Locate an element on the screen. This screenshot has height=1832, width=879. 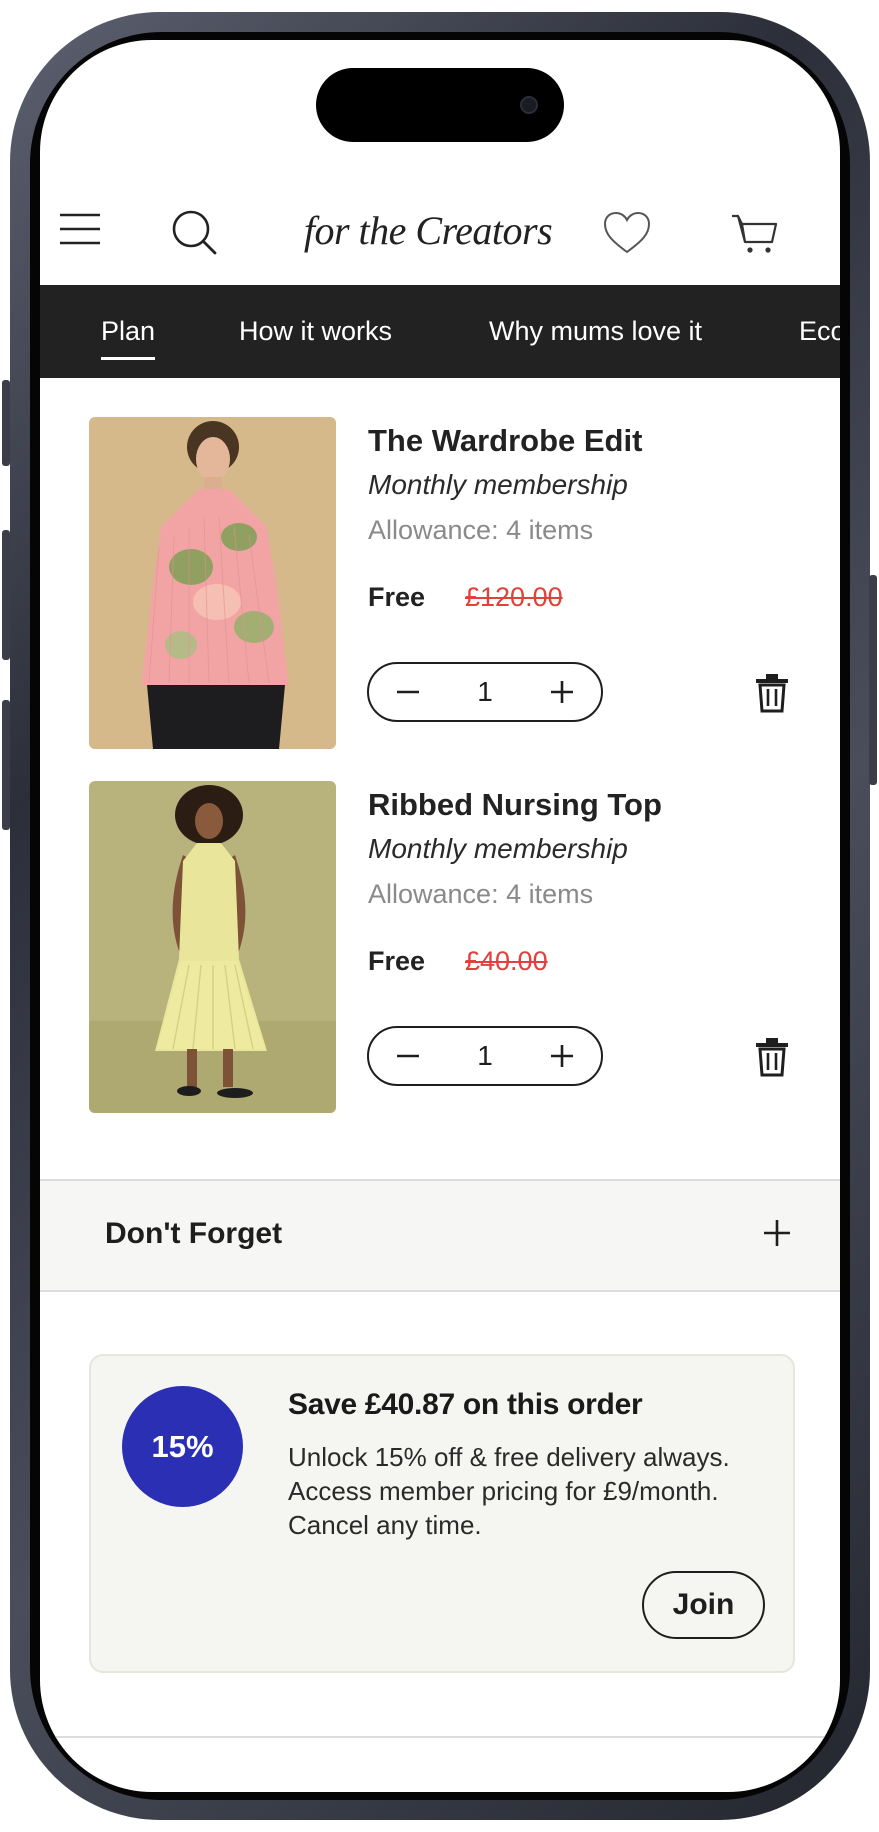
power-button is located at coordinates (873, 680).